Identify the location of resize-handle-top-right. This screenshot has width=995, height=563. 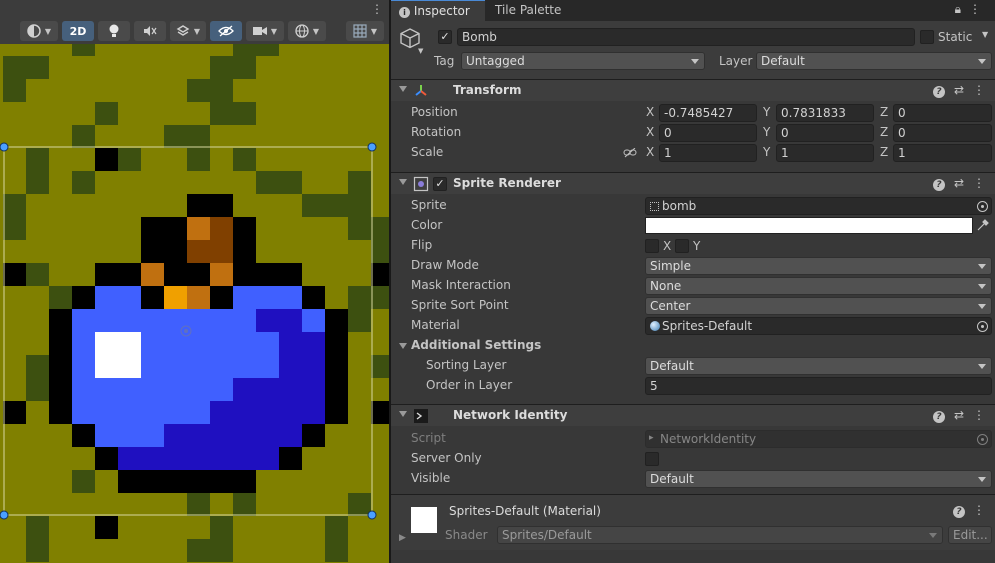
(372, 147).